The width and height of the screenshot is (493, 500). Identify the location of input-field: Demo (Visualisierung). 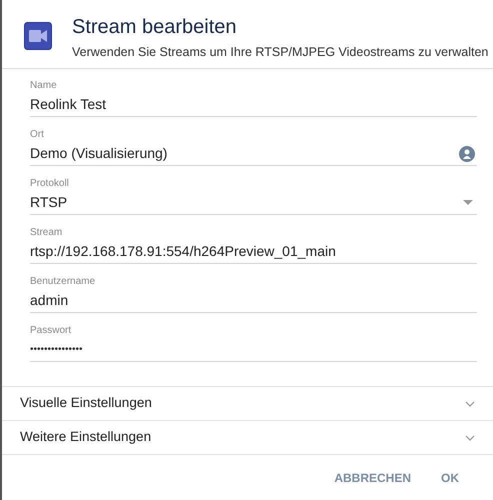
(253, 154).